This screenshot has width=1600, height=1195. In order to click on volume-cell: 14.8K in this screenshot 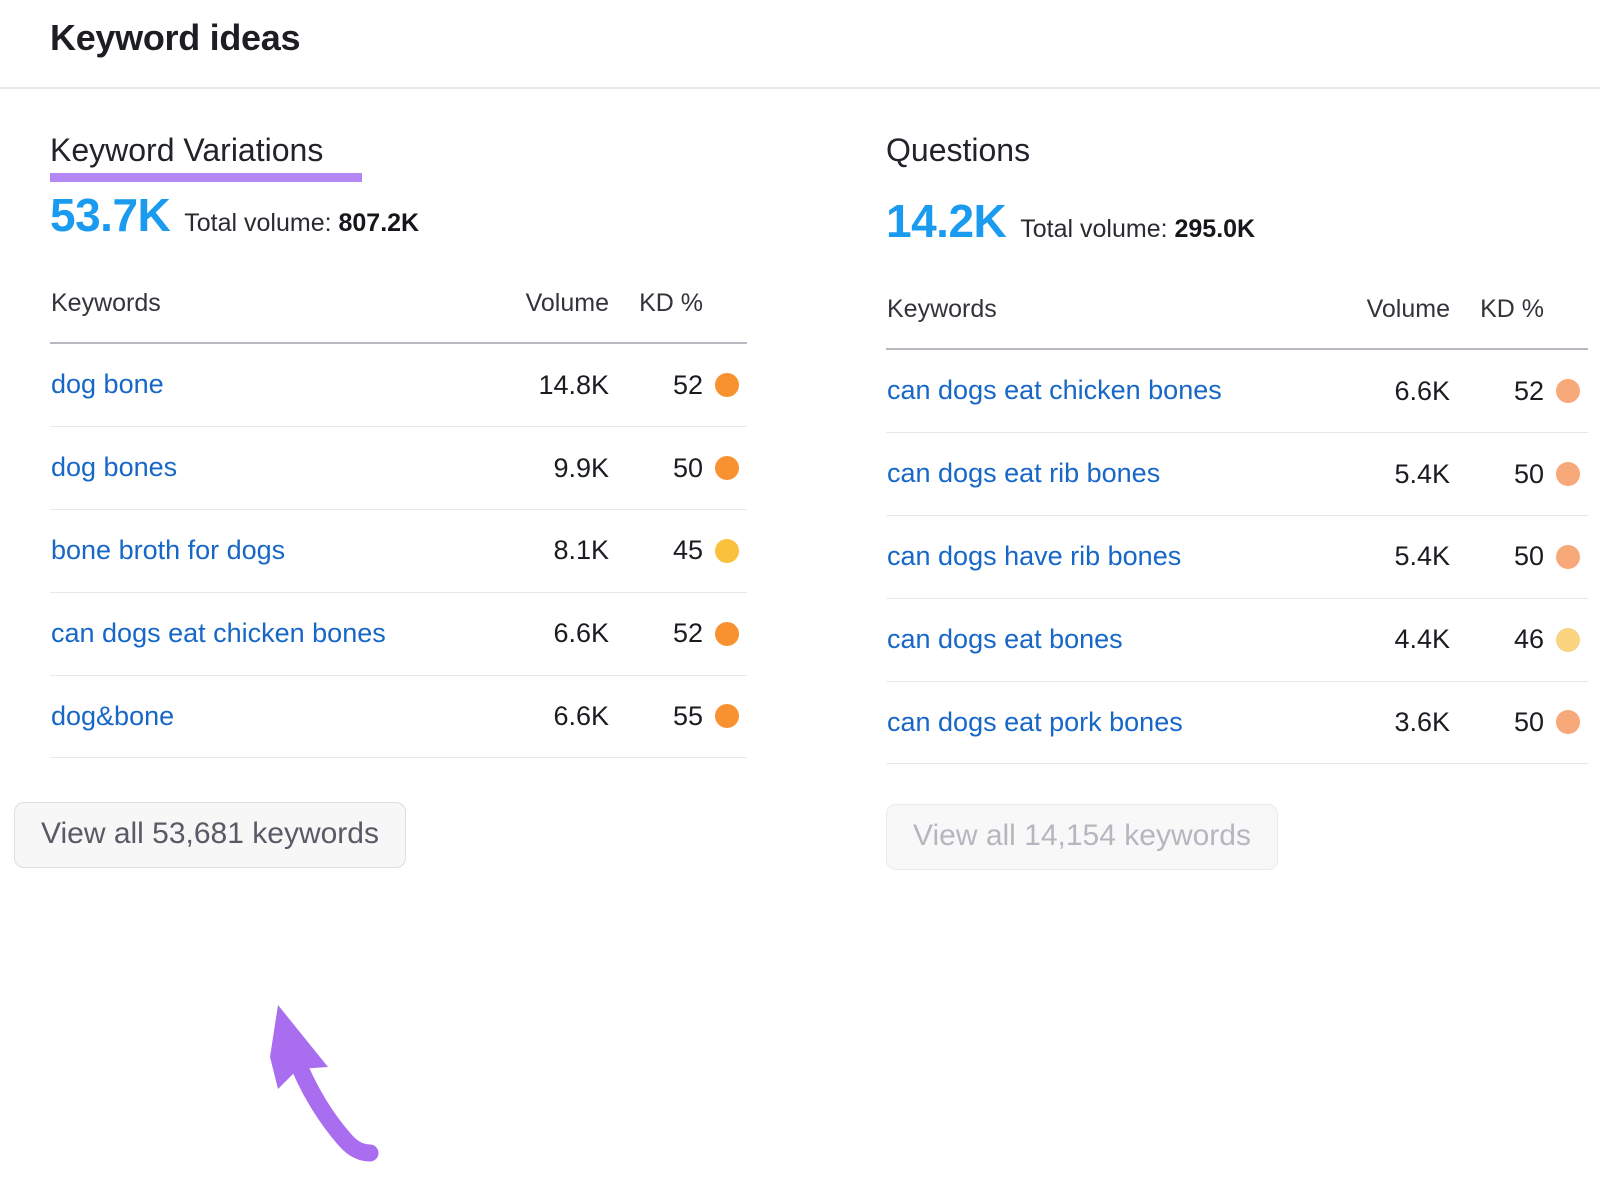, I will do `click(530, 385)`.